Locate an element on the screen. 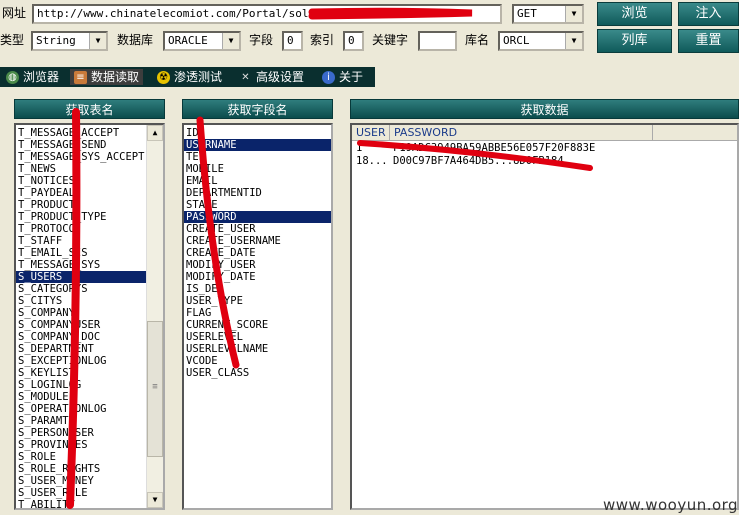 The width and height of the screenshot is (739, 515). list-item: S_COMPANYUSER is located at coordinates (89, 325).